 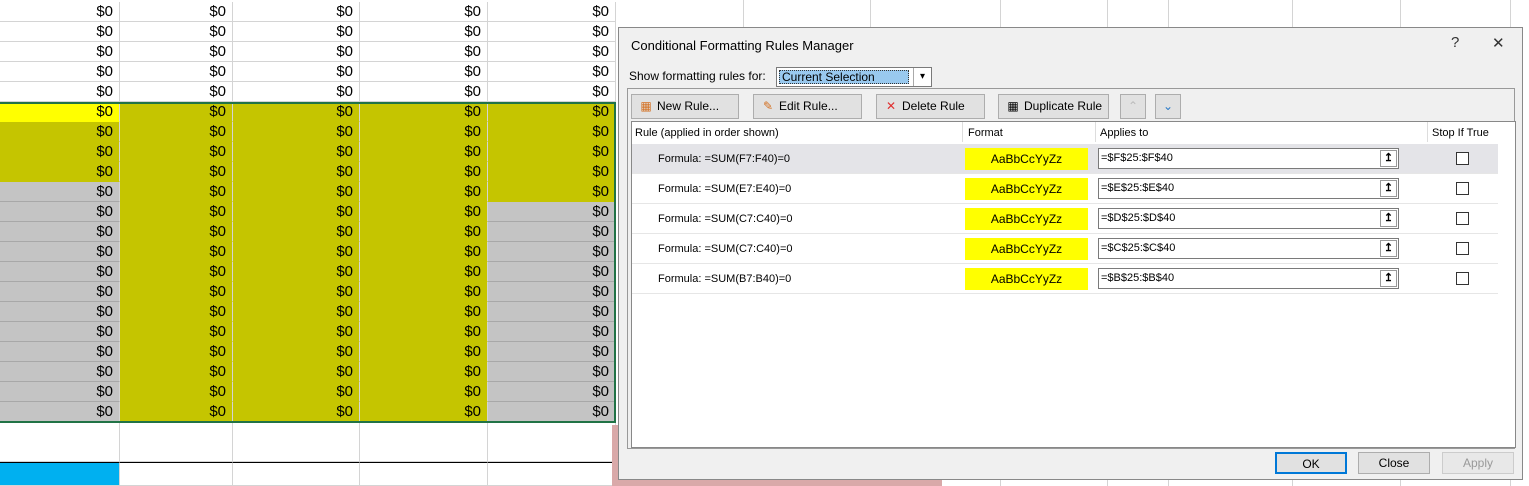 What do you see at coordinates (922, 77) in the screenshot?
I see `chevron-down-icon: ▾` at bounding box center [922, 77].